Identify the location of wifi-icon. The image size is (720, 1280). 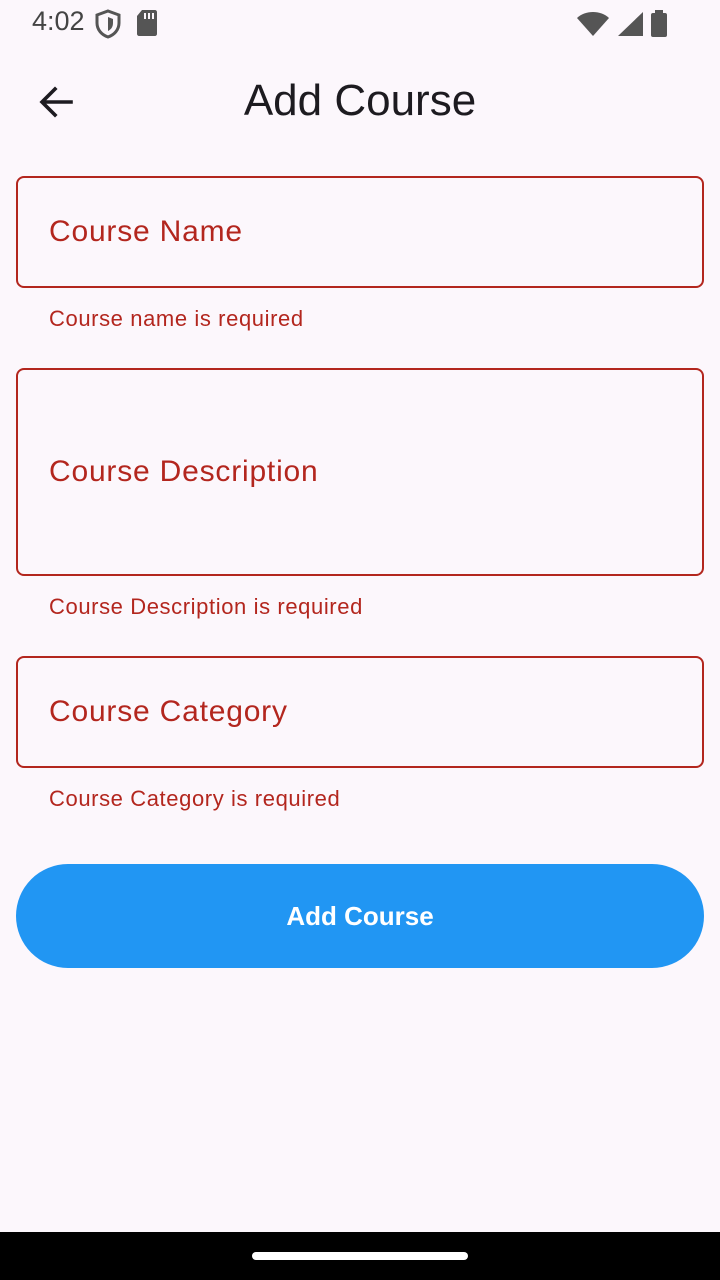
(593, 26).